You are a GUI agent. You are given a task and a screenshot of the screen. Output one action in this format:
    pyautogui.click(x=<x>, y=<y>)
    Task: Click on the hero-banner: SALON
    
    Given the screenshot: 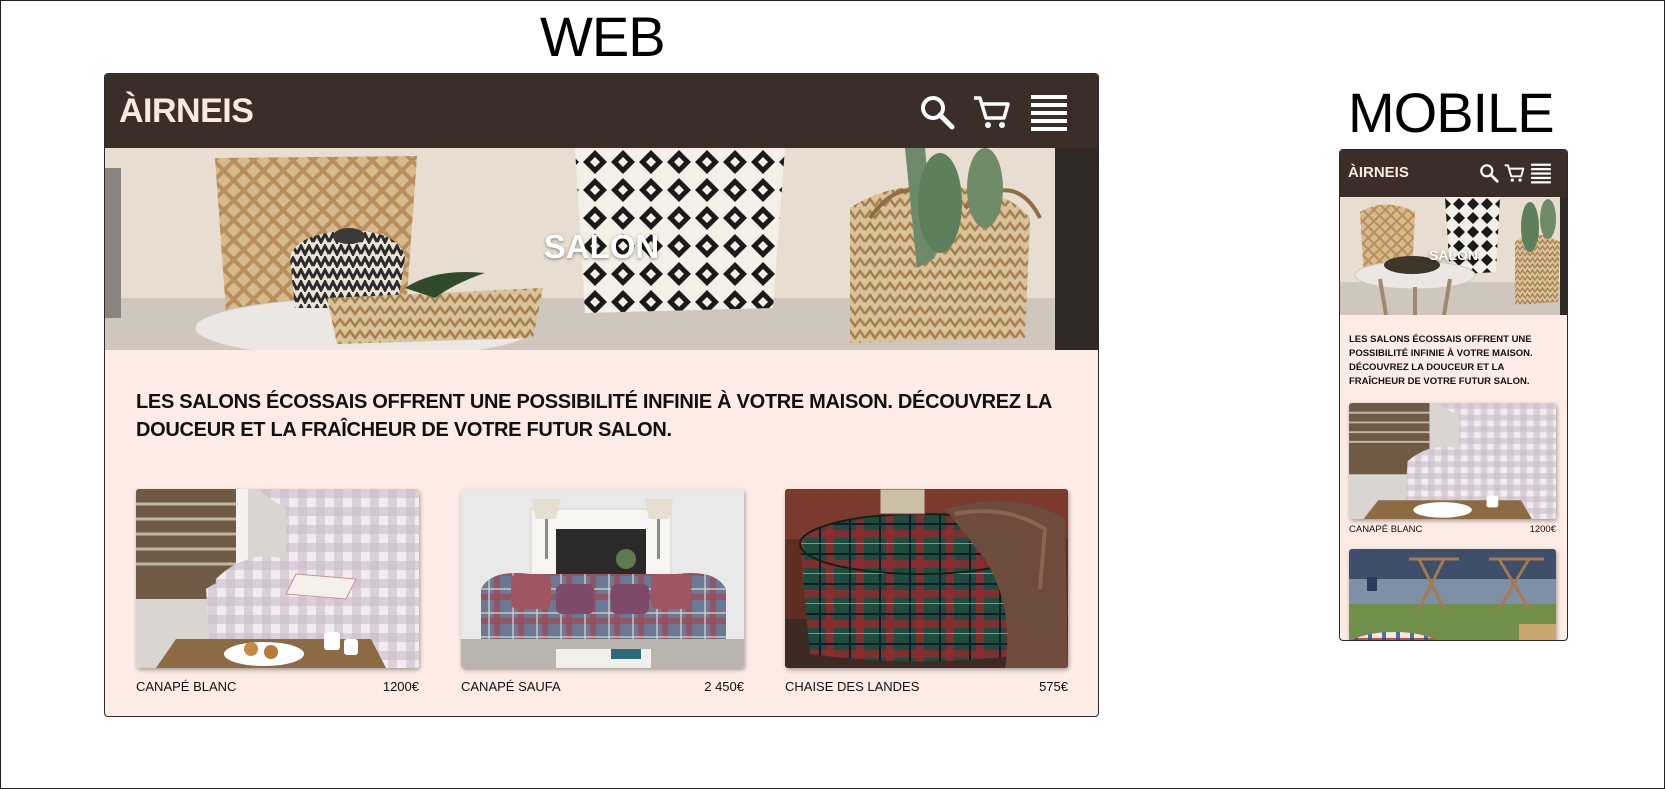 What is the action you would take?
    pyautogui.click(x=1453, y=256)
    